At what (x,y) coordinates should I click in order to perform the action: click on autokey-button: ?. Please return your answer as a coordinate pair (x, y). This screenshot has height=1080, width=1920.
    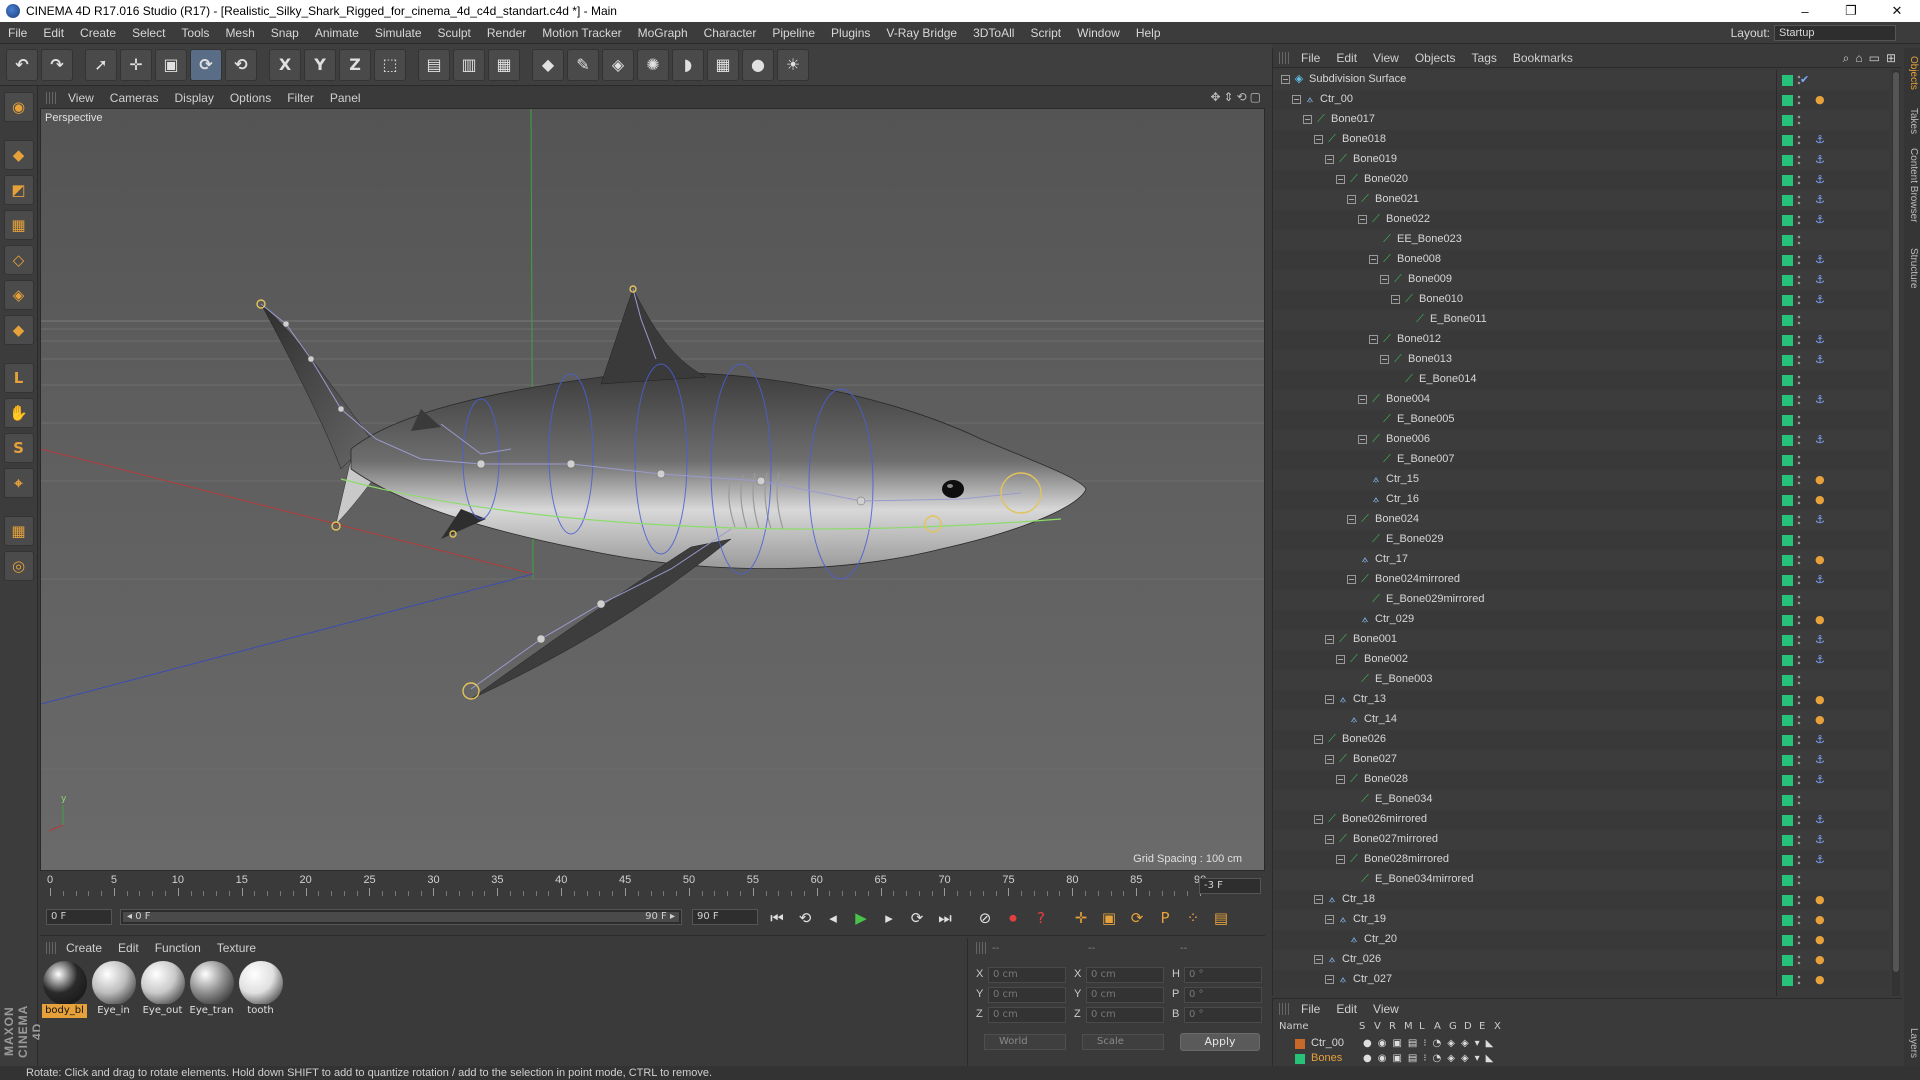
    Looking at the image, I should click on (1041, 918).